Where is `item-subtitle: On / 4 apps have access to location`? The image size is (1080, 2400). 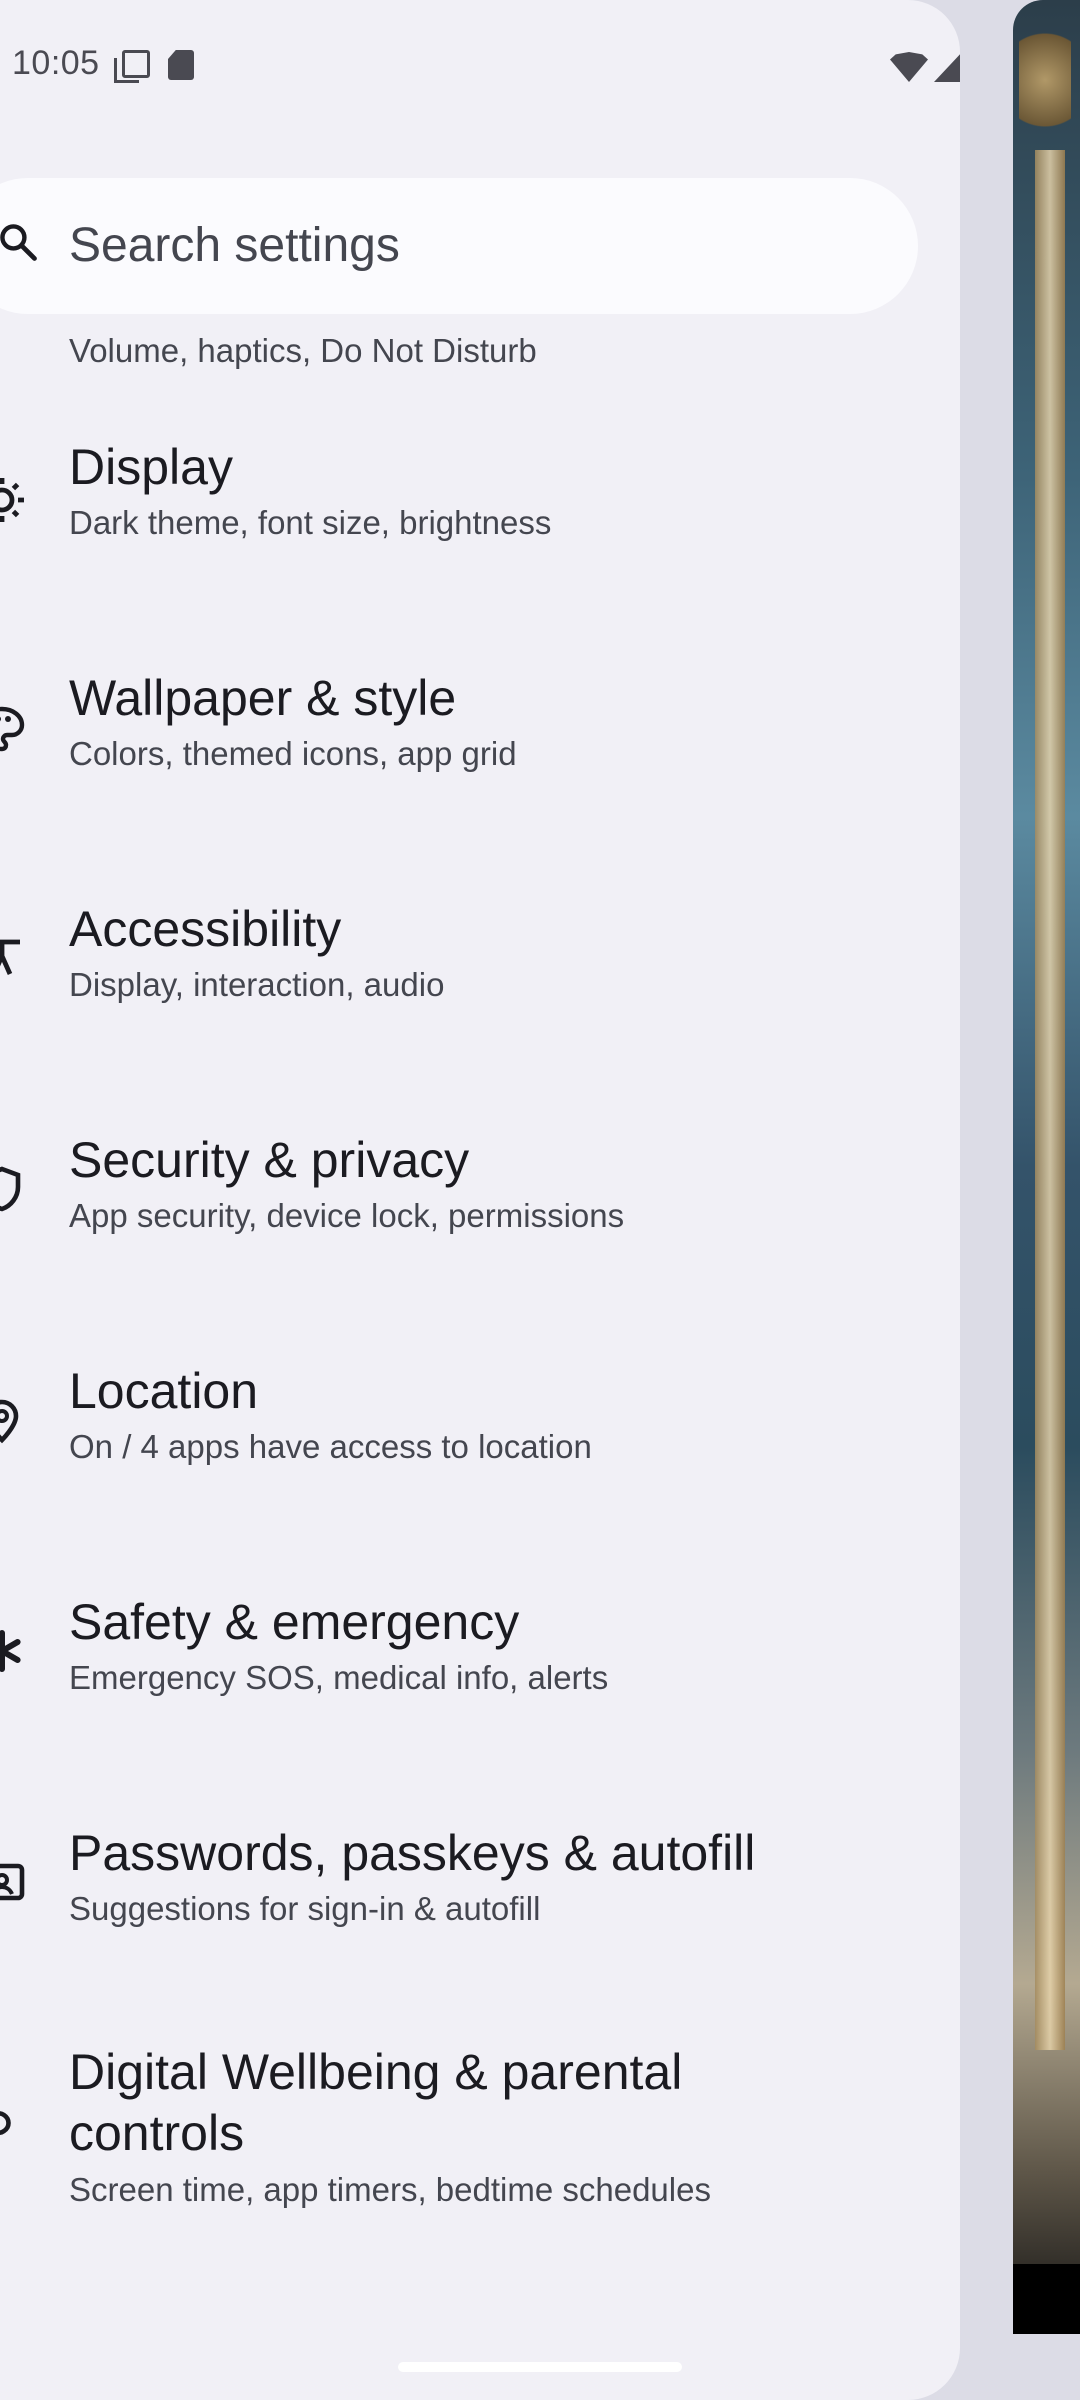
item-subtitle: On / 4 apps have access to location is located at coordinates (330, 1446).